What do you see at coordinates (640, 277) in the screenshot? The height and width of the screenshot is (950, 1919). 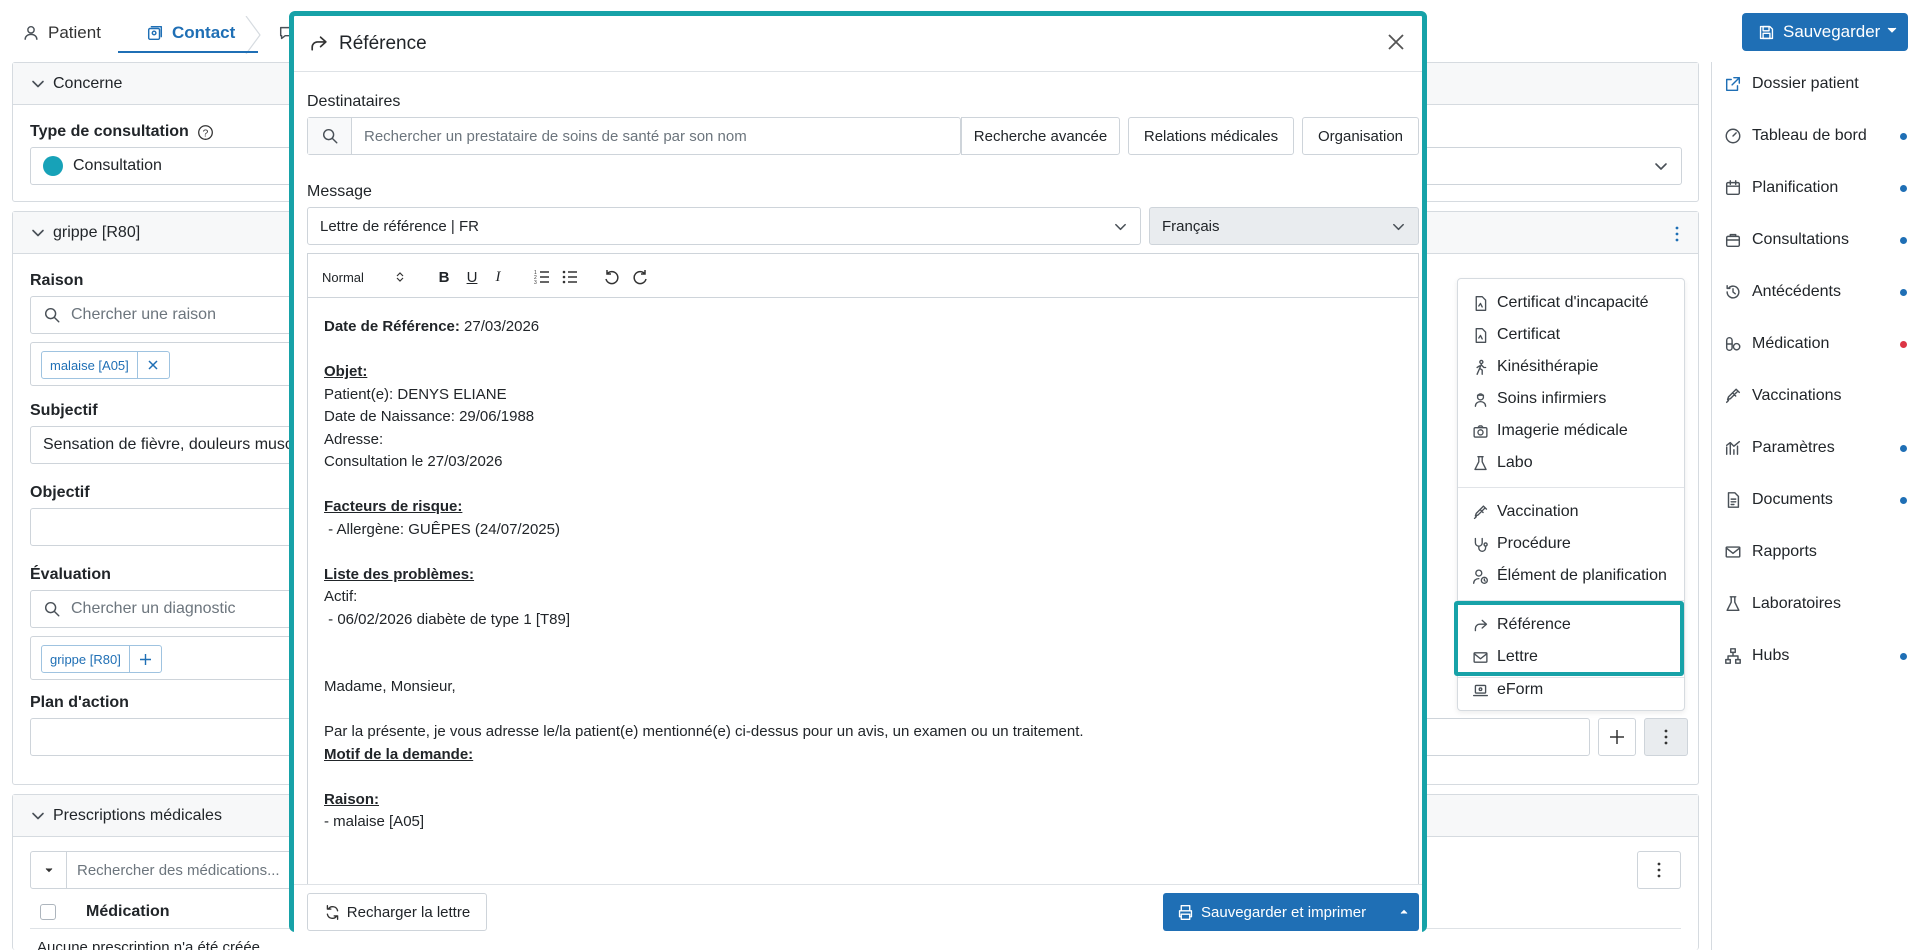 I see `redo-button` at bounding box center [640, 277].